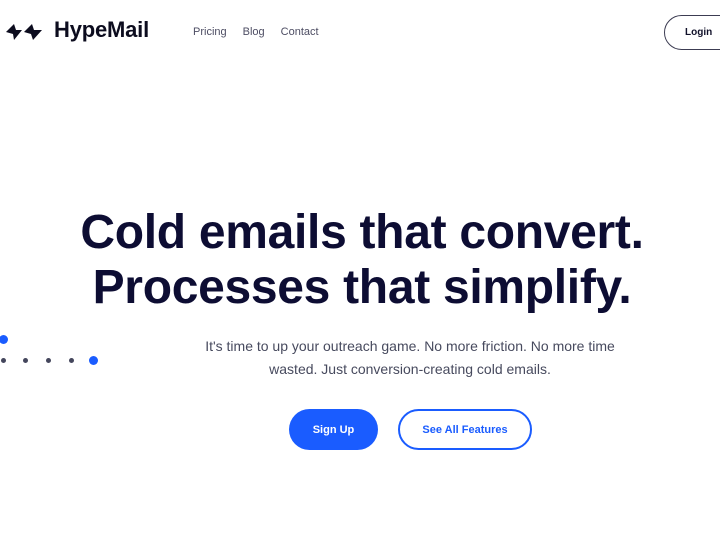  I want to click on logo, so click(24, 32).